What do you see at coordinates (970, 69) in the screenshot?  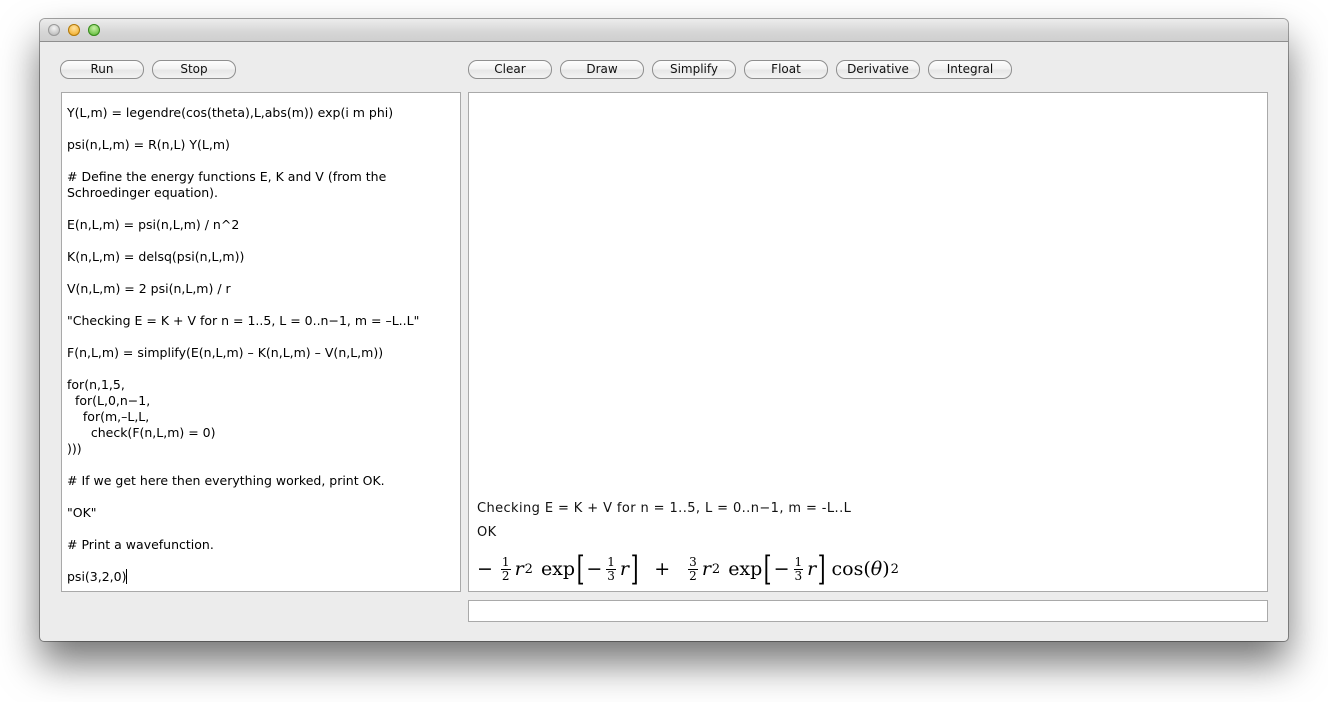 I see `integral-button: Integral` at bounding box center [970, 69].